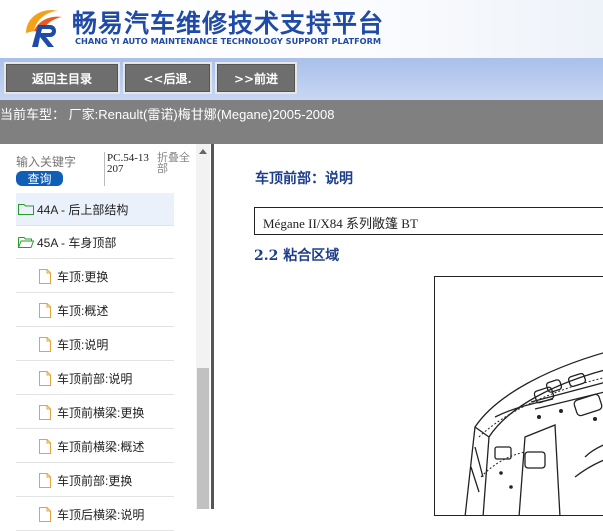 This screenshot has width=603, height=531. I want to click on tree-item-label: 车顶前横梁:概述, so click(101, 446).